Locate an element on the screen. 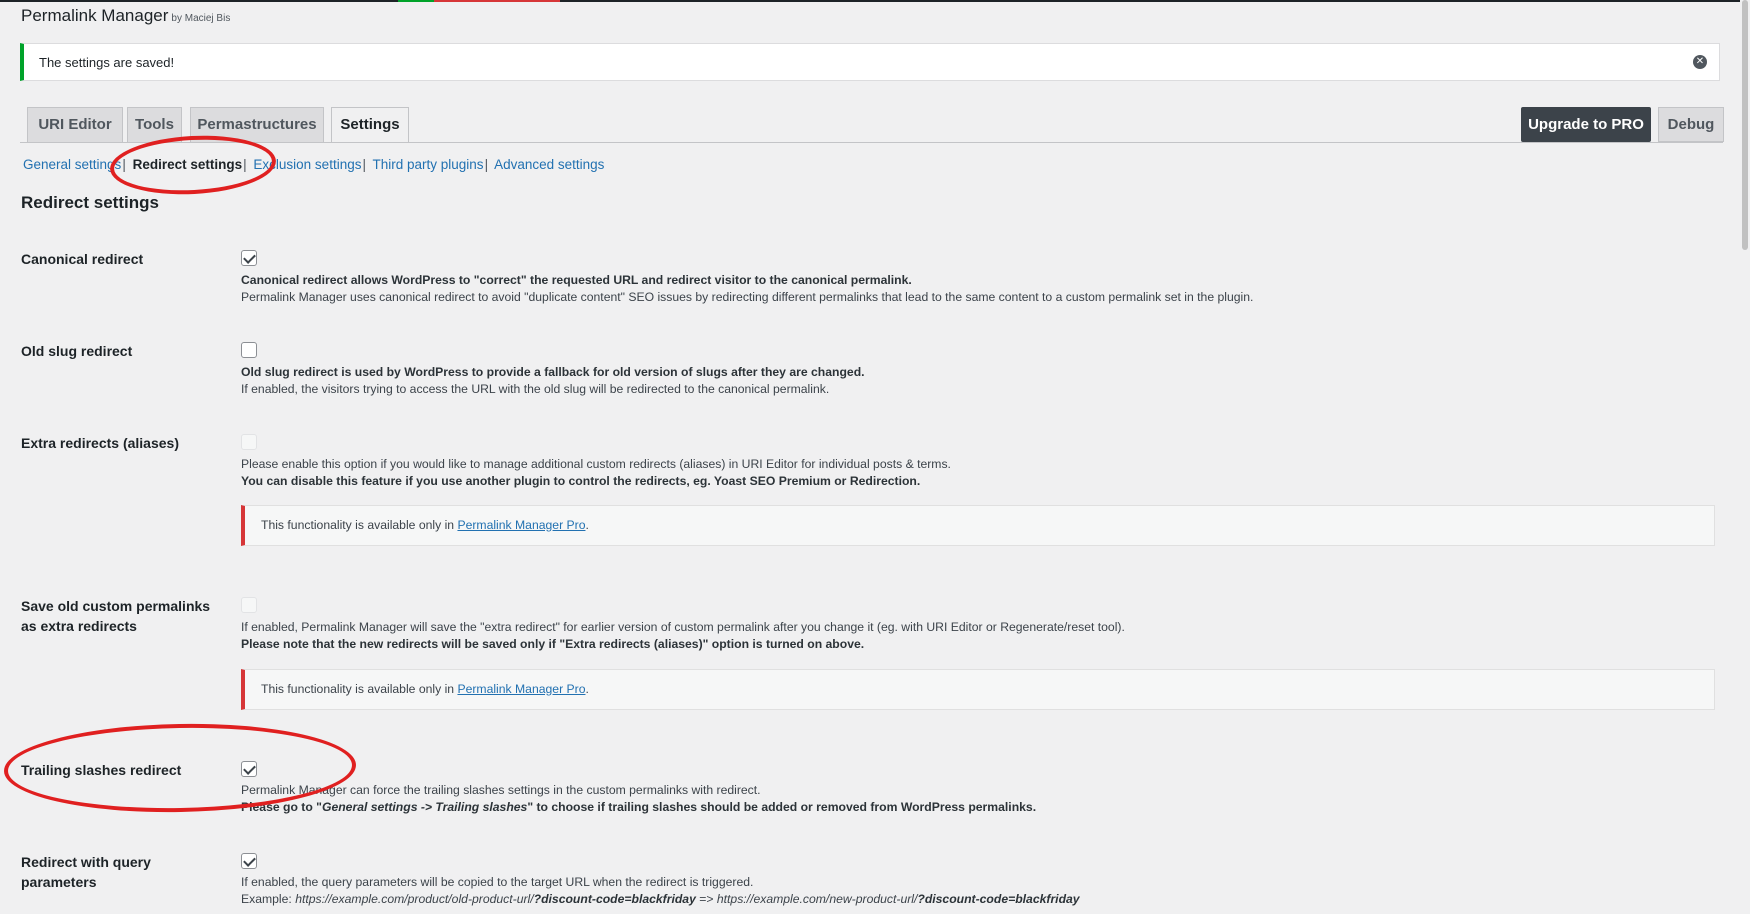  tab-permastructures: Permastructures is located at coordinates (257, 124).